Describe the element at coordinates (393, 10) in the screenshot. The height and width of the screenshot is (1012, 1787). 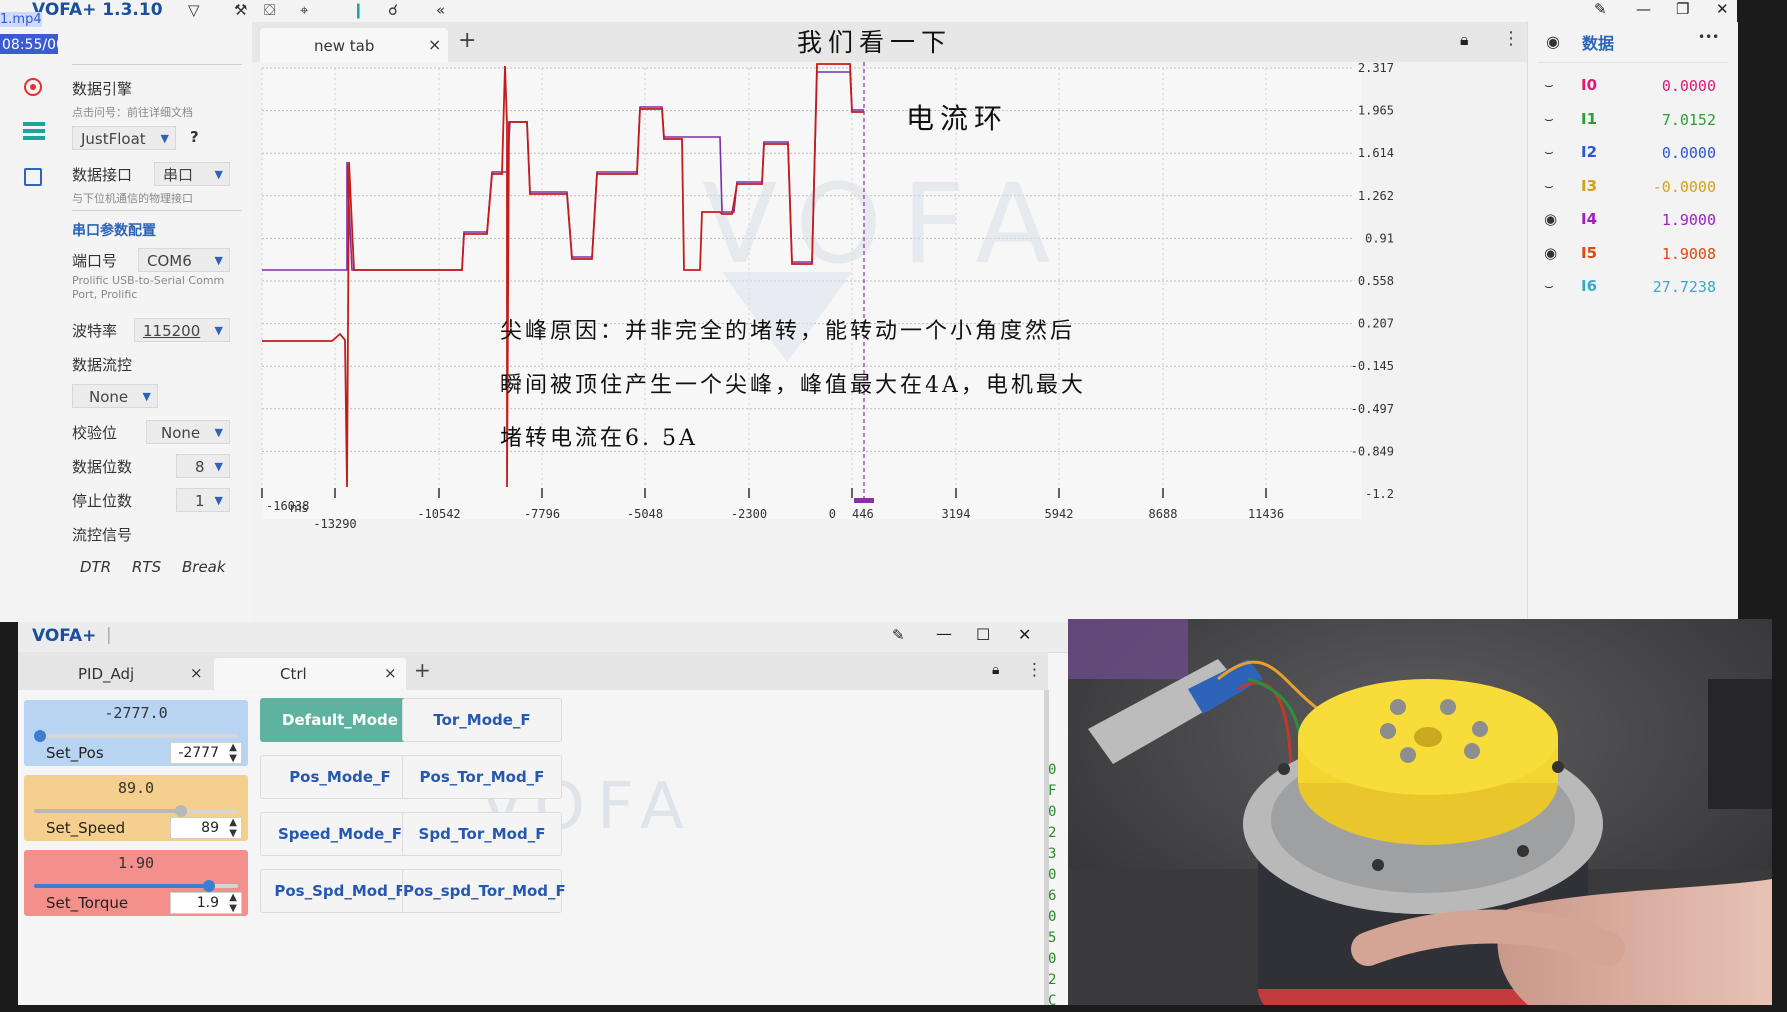
I see `fingerprint-icon: ☌` at that location.